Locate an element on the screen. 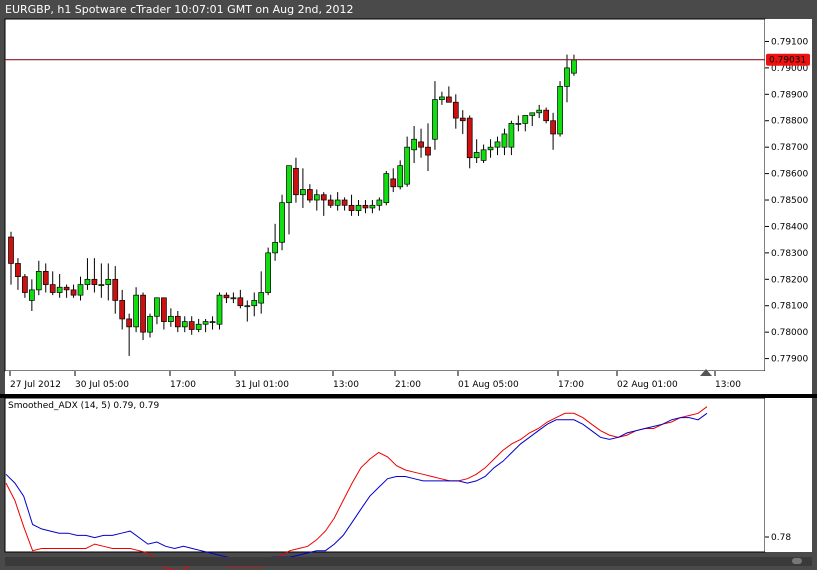 The image size is (817, 570). indicator-axis-label: 0.78 is located at coordinates (781, 538).